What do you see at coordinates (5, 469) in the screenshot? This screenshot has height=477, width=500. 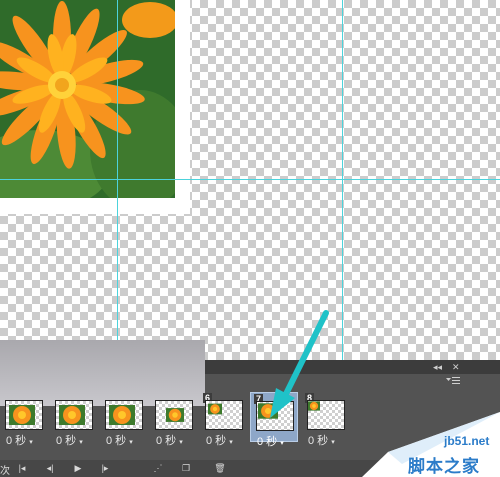 I see `loop-options-label: 次` at bounding box center [5, 469].